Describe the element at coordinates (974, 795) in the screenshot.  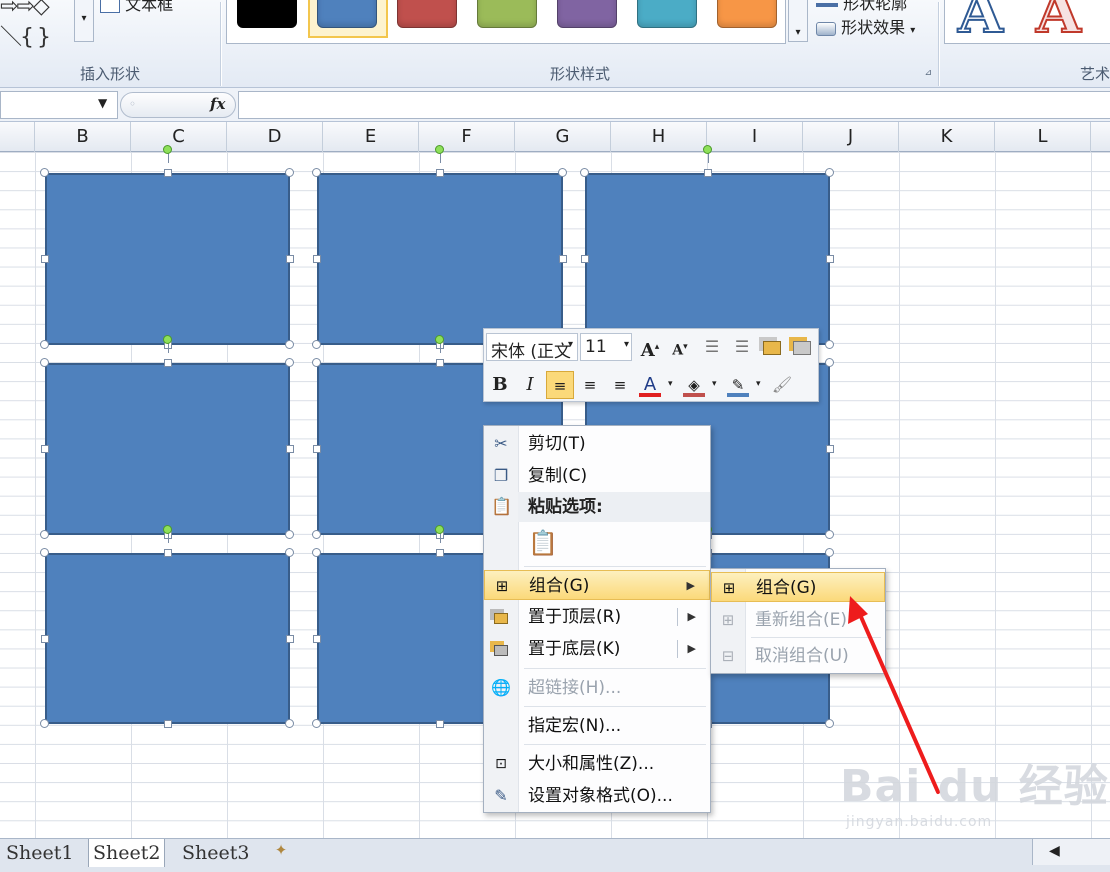
I see `watermark: Bai du 经验 jingyan.baidu.com` at that location.